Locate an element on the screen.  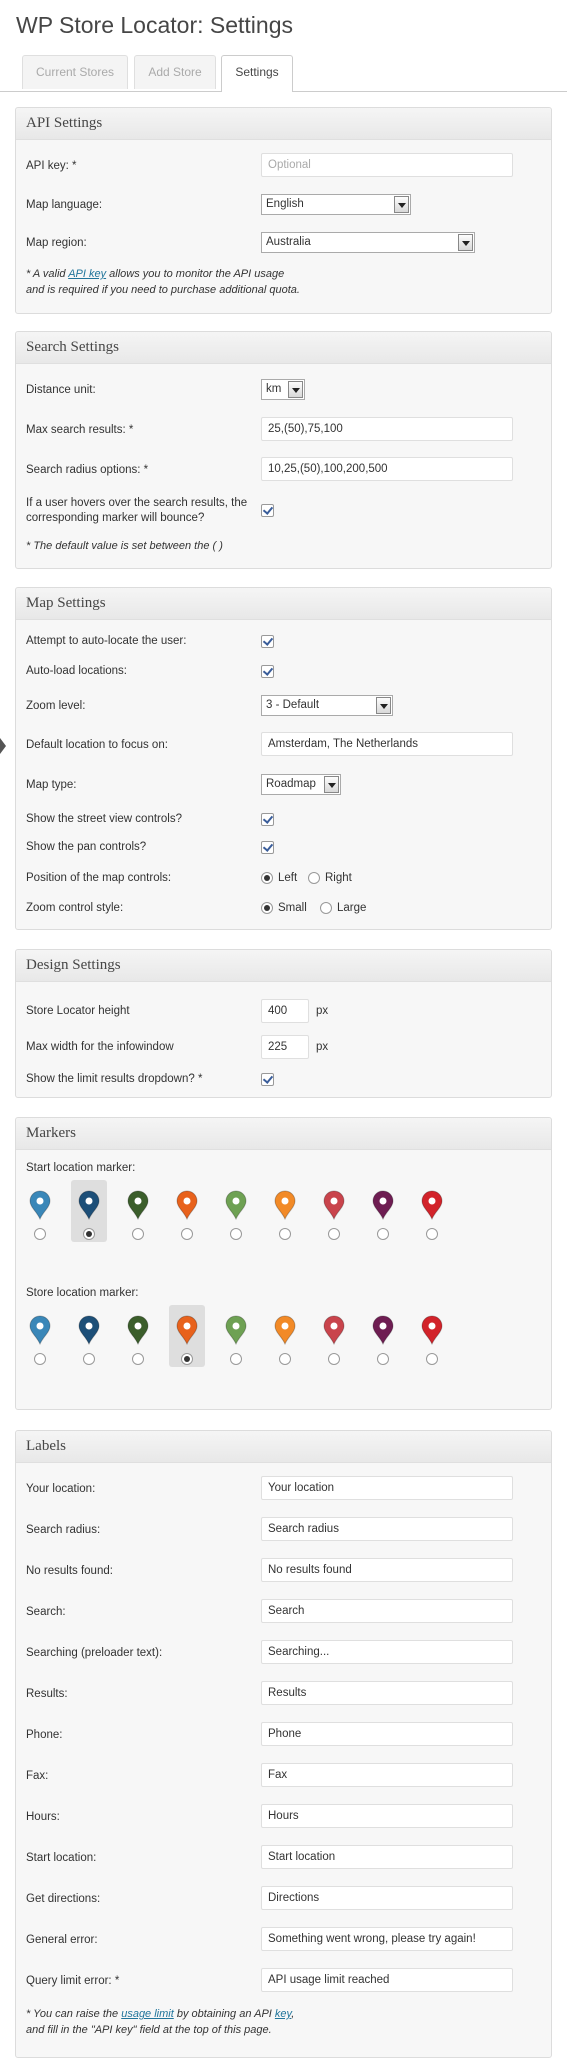
pan-controls-checkbox is located at coordinates (267, 847).